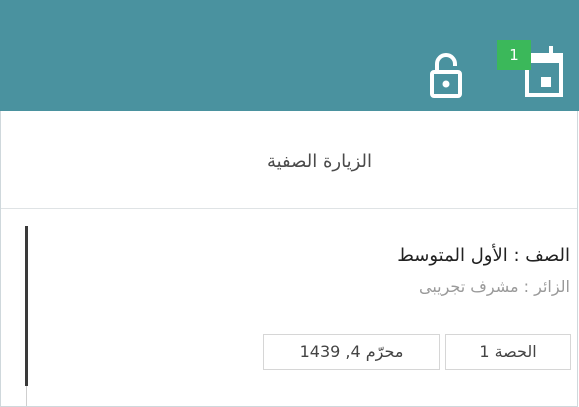 This screenshot has width=579, height=407. What do you see at coordinates (351, 352) in the screenshot?
I see `date-chip: محرّم 4, 1439` at bounding box center [351, 352].